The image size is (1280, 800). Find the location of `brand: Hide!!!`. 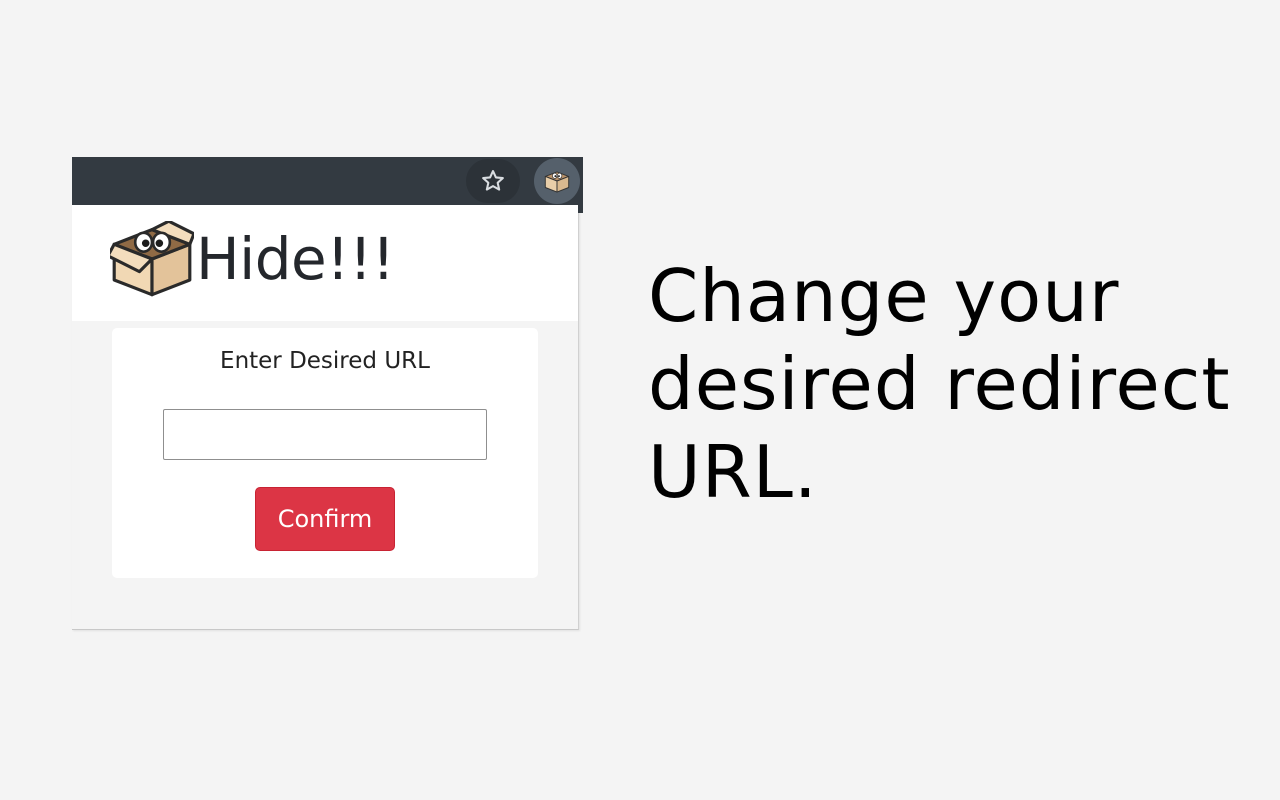

brand: Hide!!! is located at coordinates (252, 259).